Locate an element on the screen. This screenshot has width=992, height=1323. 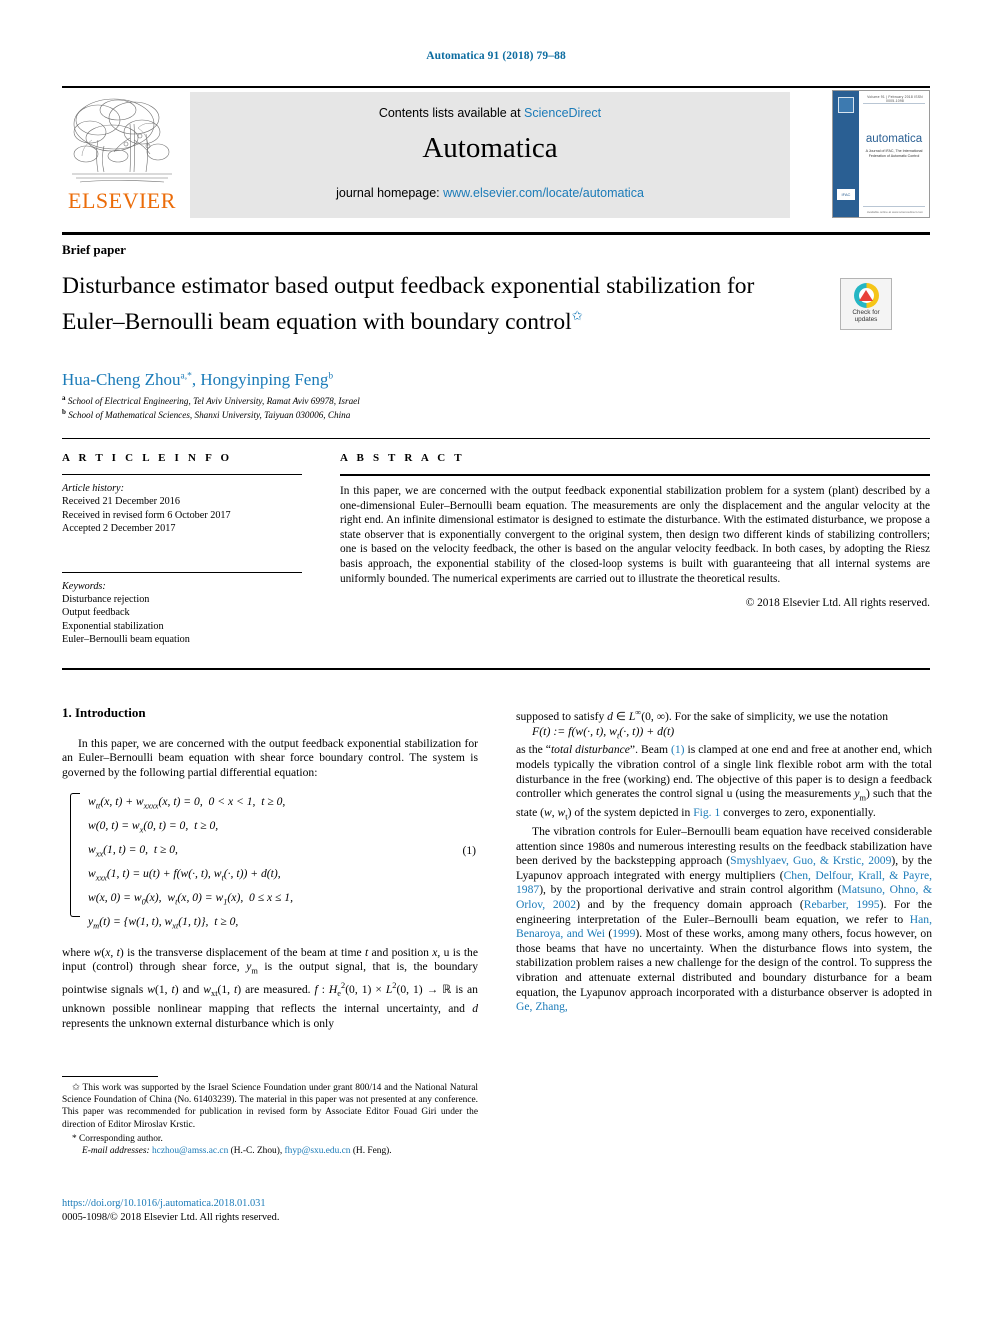
sciencedirect-link: ScienceDirect is located at coordinates (562, 113).